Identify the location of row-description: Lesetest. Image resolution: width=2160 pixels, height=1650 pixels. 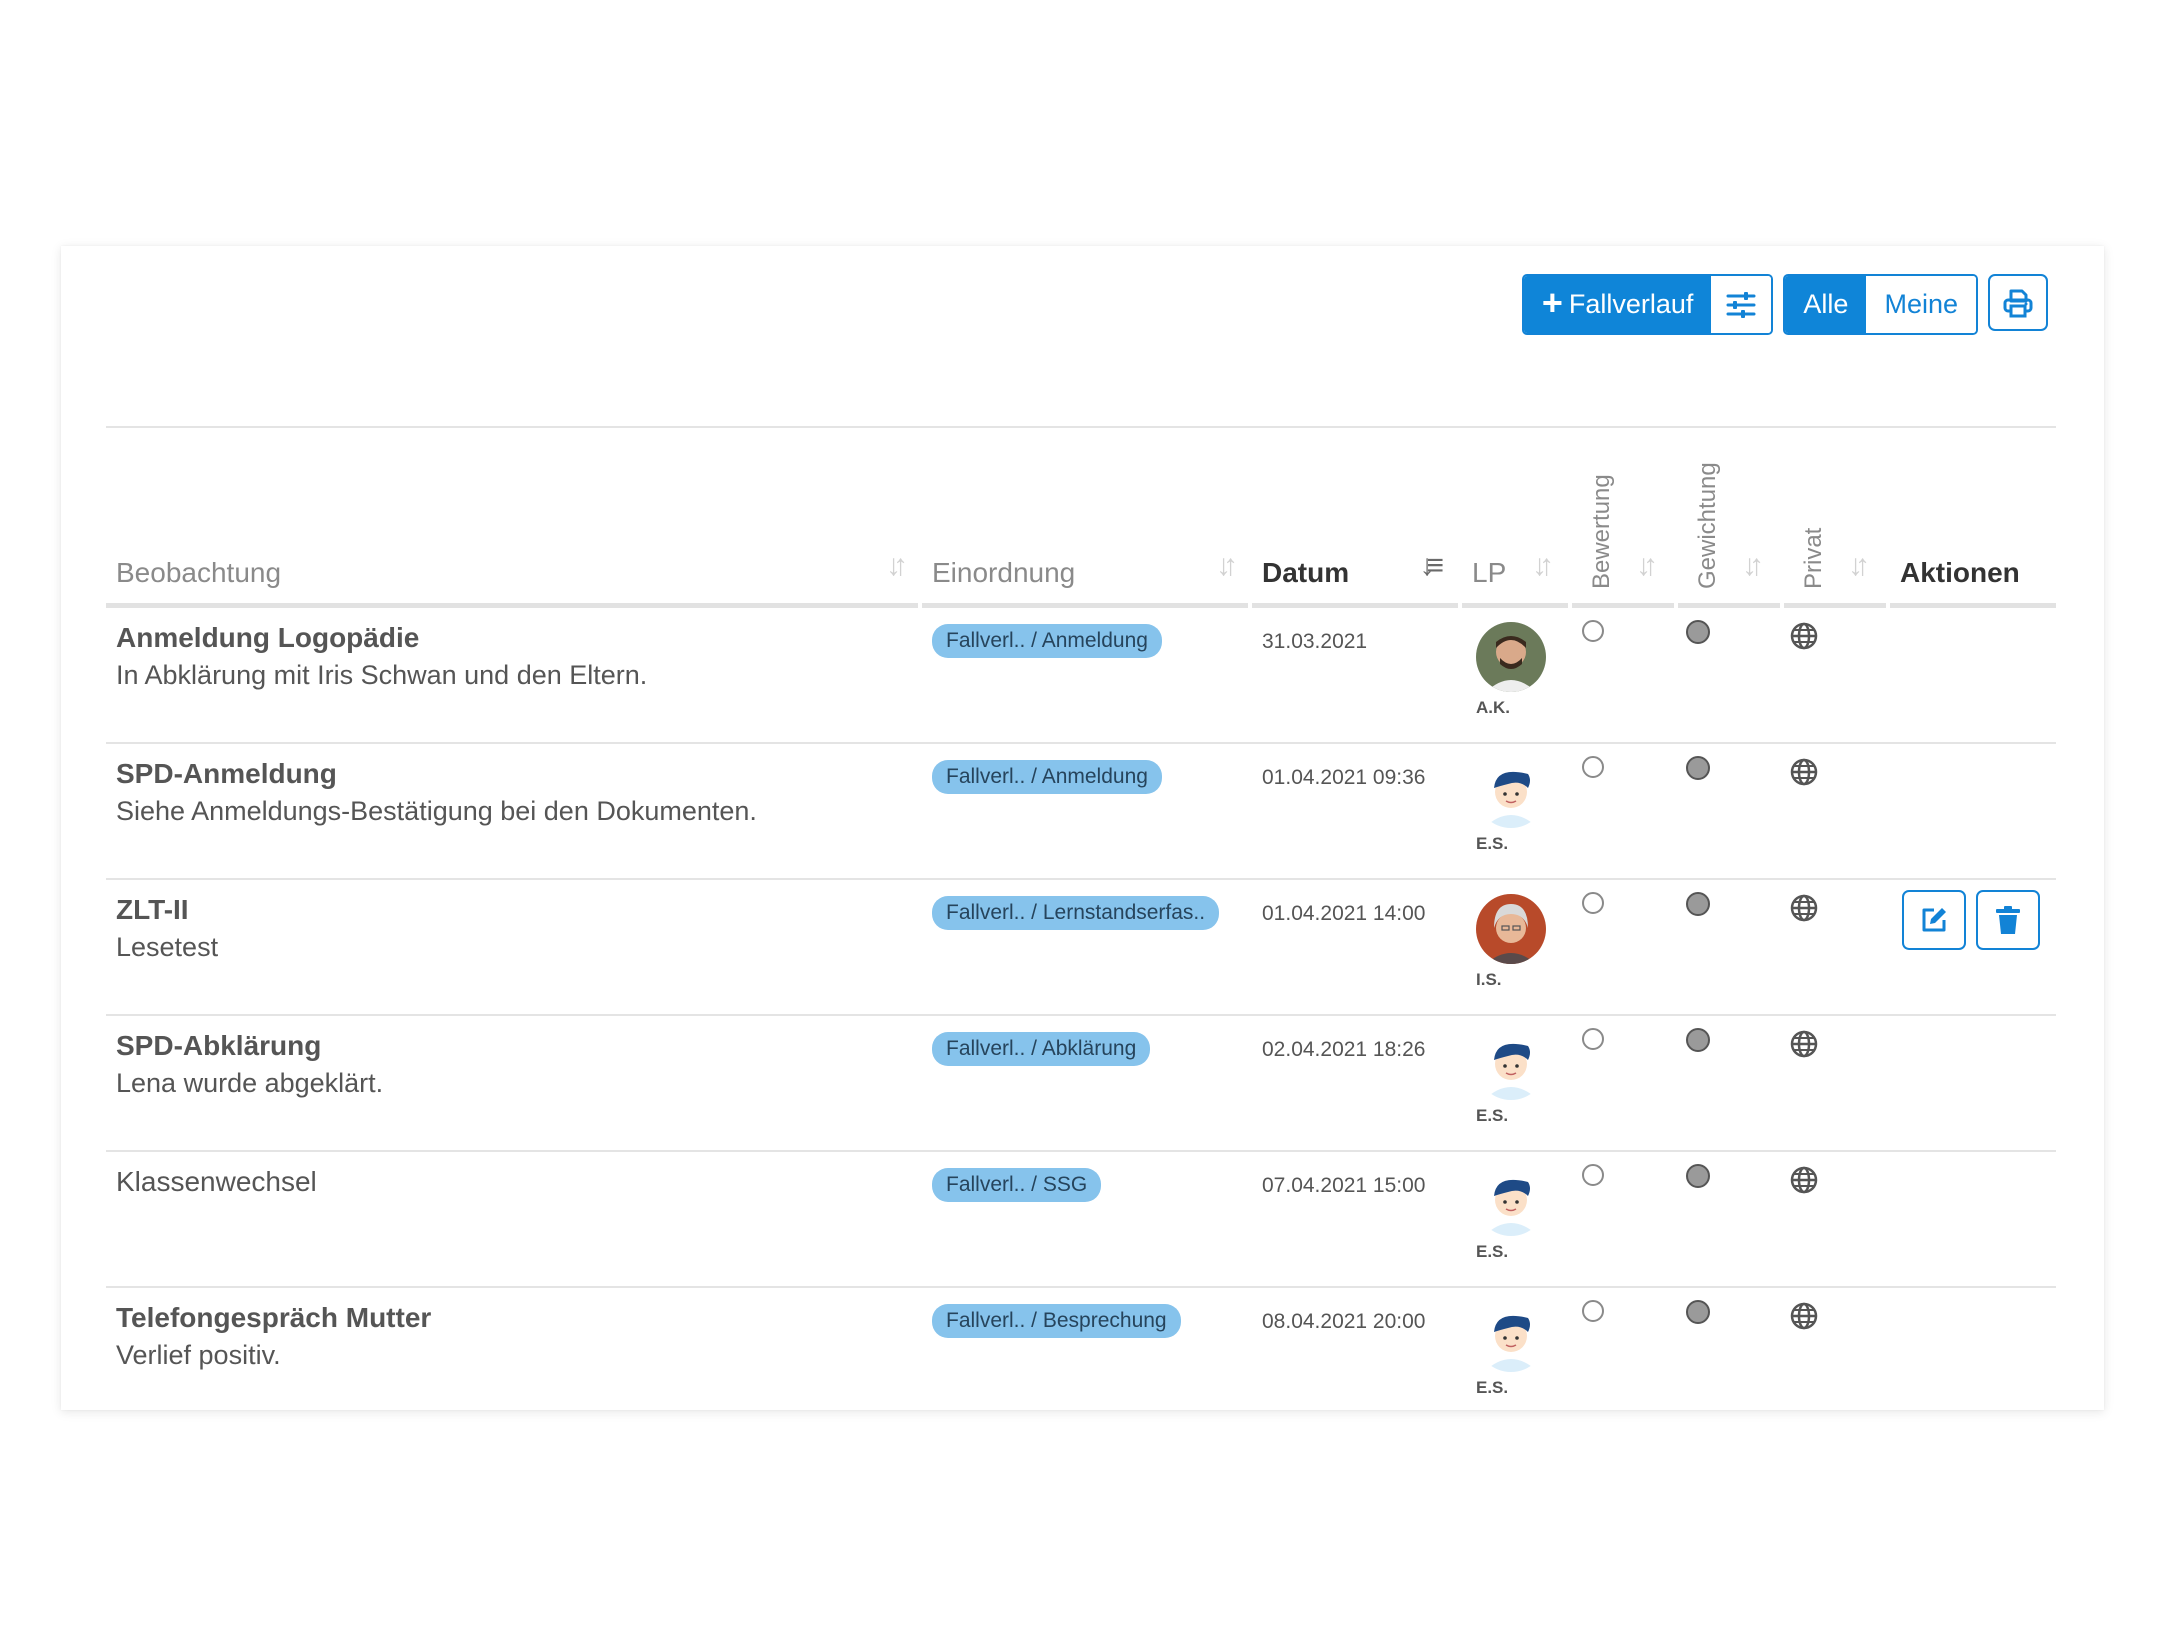
(167, 947).